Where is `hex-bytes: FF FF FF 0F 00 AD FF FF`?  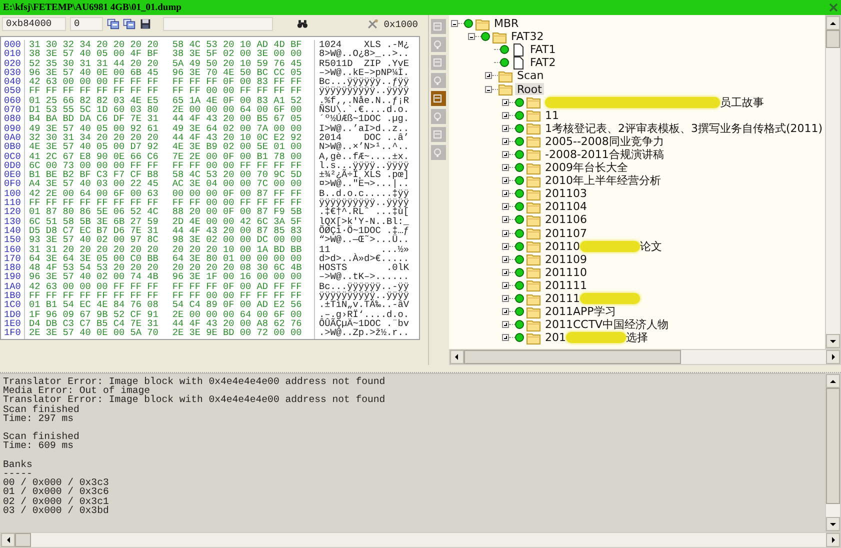
hex-bytes: FF FF FF 0F 00 AD FF FF is located at coordinates (237, 287).